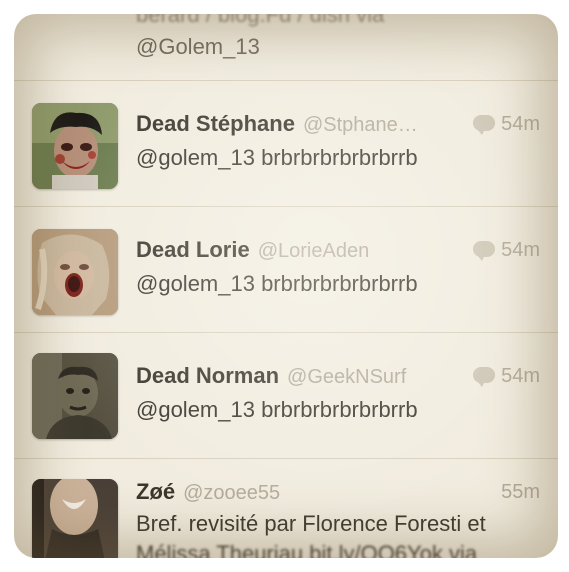  Describe the element at coordinates (307, 549) in the screenshot. I see `tweet-text-line2: Mélissa Theuriau bit.ly/OO6Yok via` at that location.